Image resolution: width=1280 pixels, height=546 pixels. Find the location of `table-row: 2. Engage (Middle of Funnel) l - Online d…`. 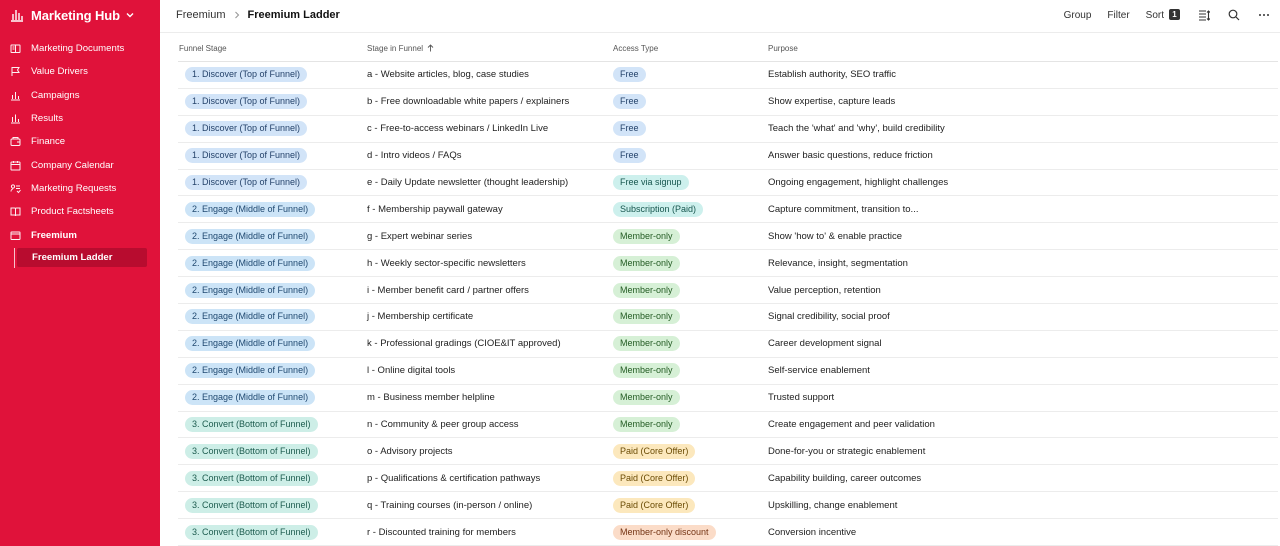

table-row: 2. Engage (Middle of Funnel) l - Online d… is located at coordinates (728, 371).